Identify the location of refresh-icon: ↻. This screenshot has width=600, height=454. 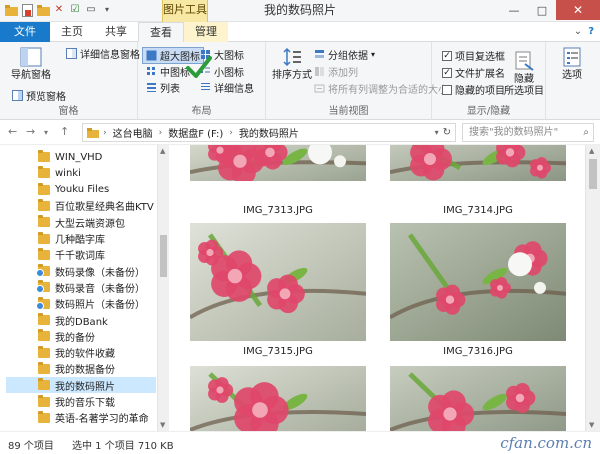
(447, 132).